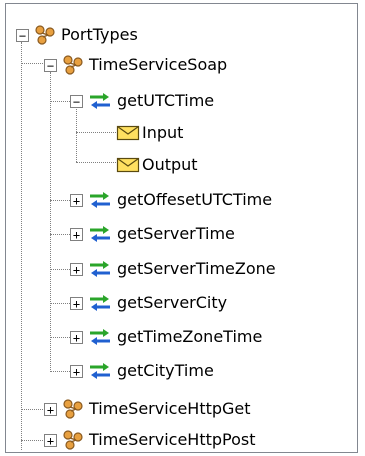 Image resolution: width=365 pixels, height=456 pixels. Describe the element at coordinates (172, 302) in the screenshot. I see `tree-node-label: getServerCity` at that location.